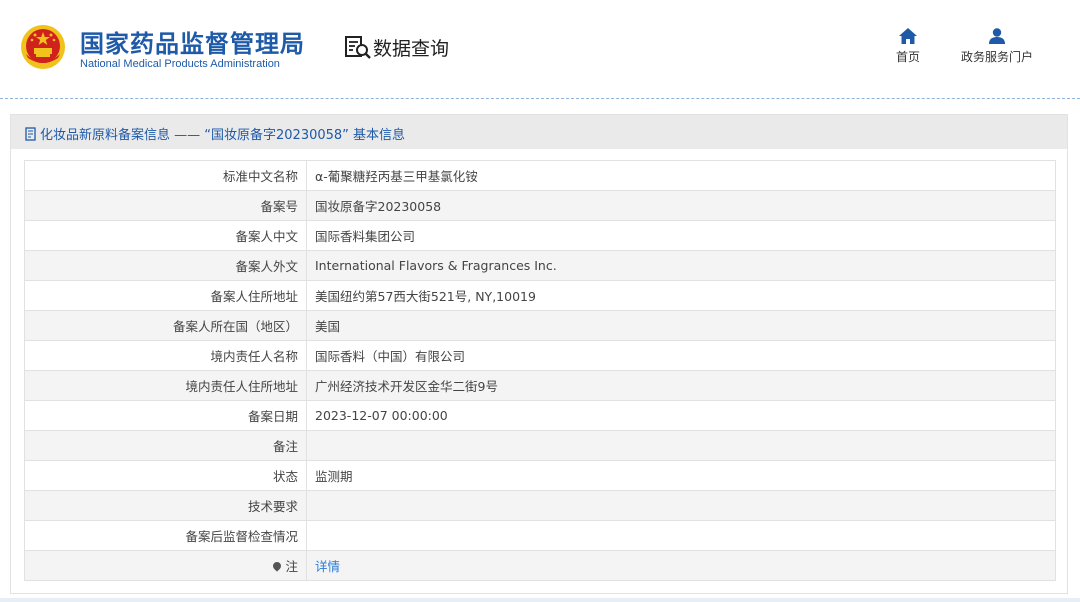  Describe the element at coordinates (43, 47) in the screenshot. I see `national-emblem-icon` at that location.